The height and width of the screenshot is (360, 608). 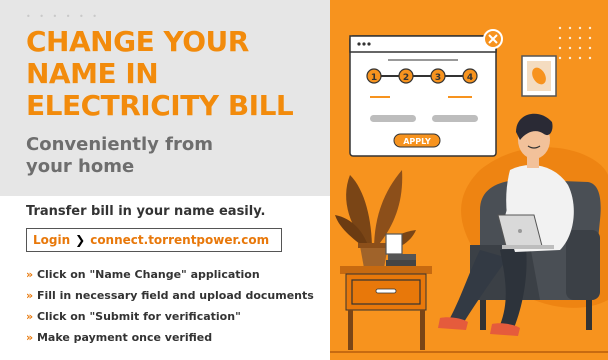 I want to click on headline: CHANGE YOUR NAME IN ELECTRICITY BILL, so click(x=176, y=74).